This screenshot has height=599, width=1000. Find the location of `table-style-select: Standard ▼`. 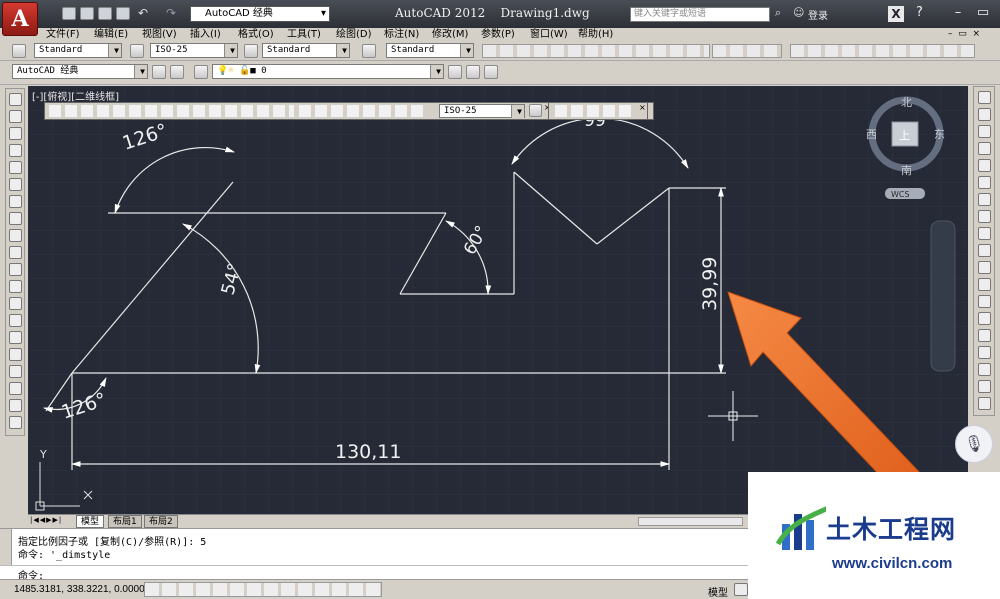

table-style-select: Standard ▼ is located at coordinates (306, 50).